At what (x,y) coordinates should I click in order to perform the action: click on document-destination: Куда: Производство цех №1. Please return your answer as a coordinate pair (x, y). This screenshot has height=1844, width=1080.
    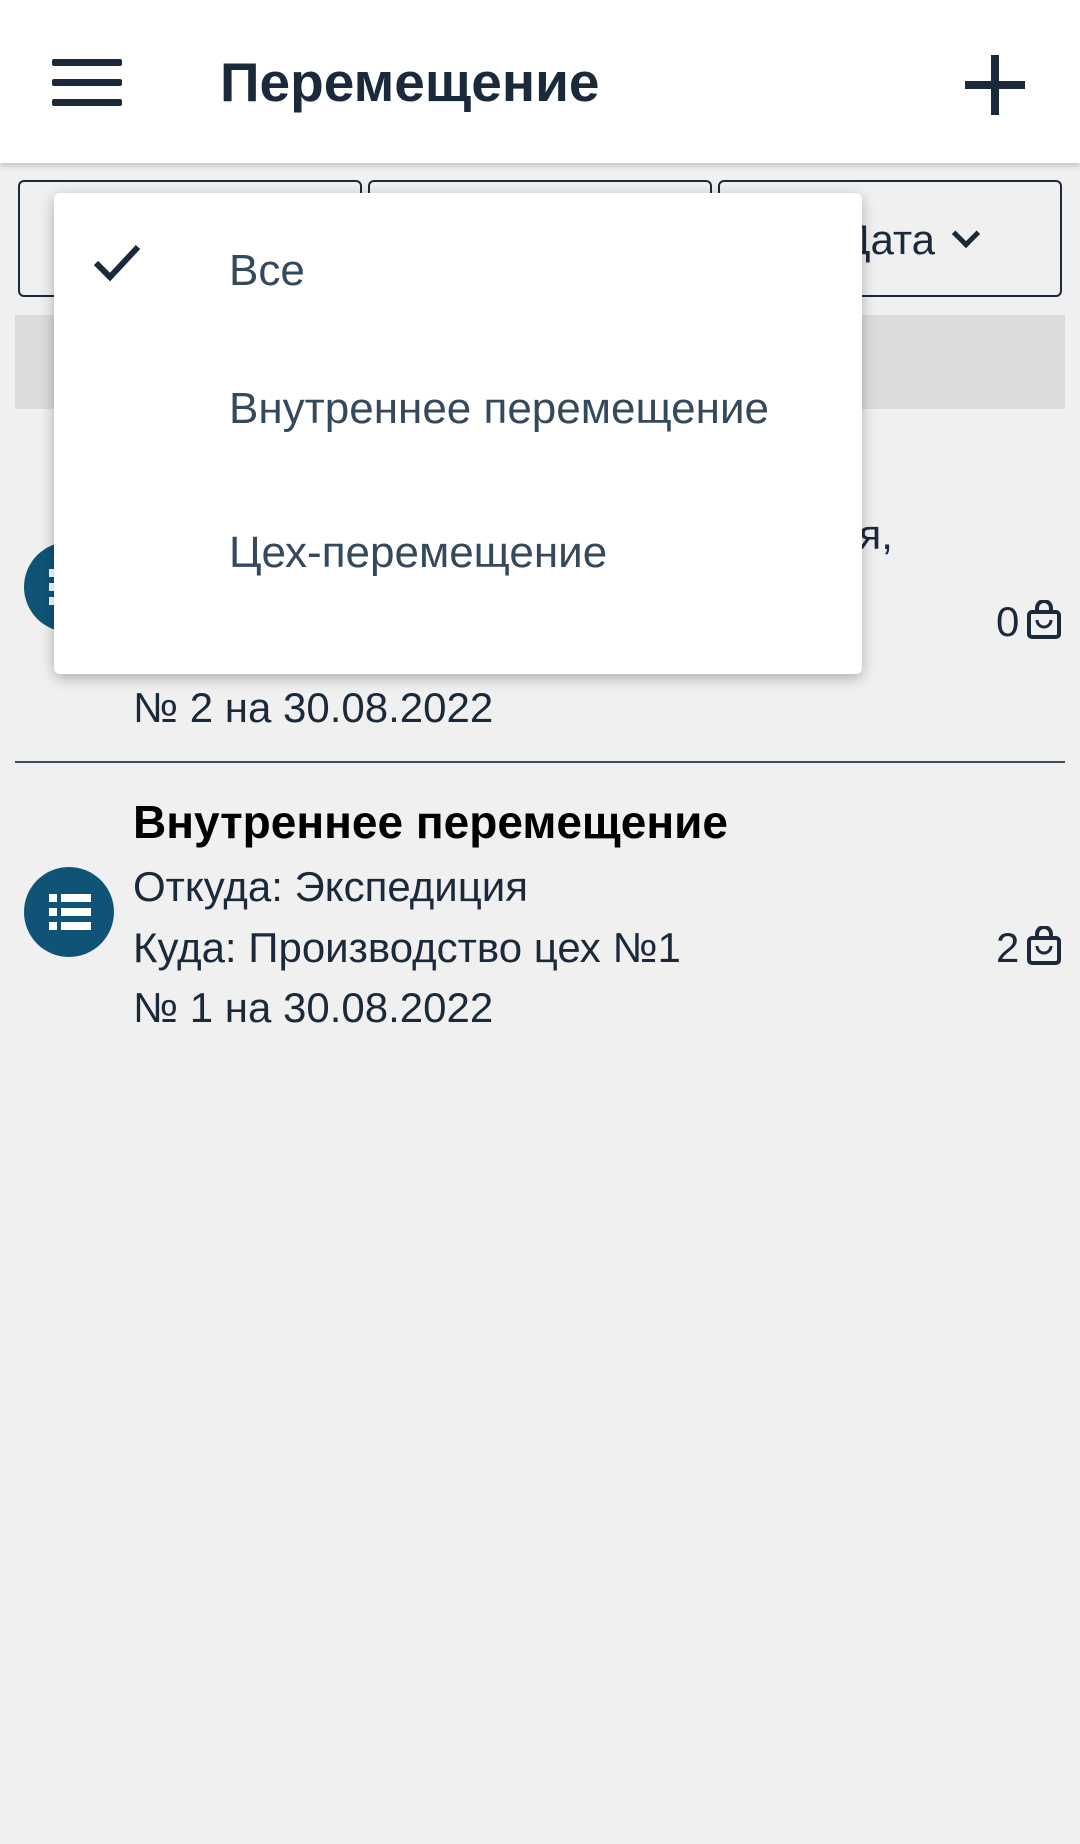
    Looking at the image, I should click on (407, 947).